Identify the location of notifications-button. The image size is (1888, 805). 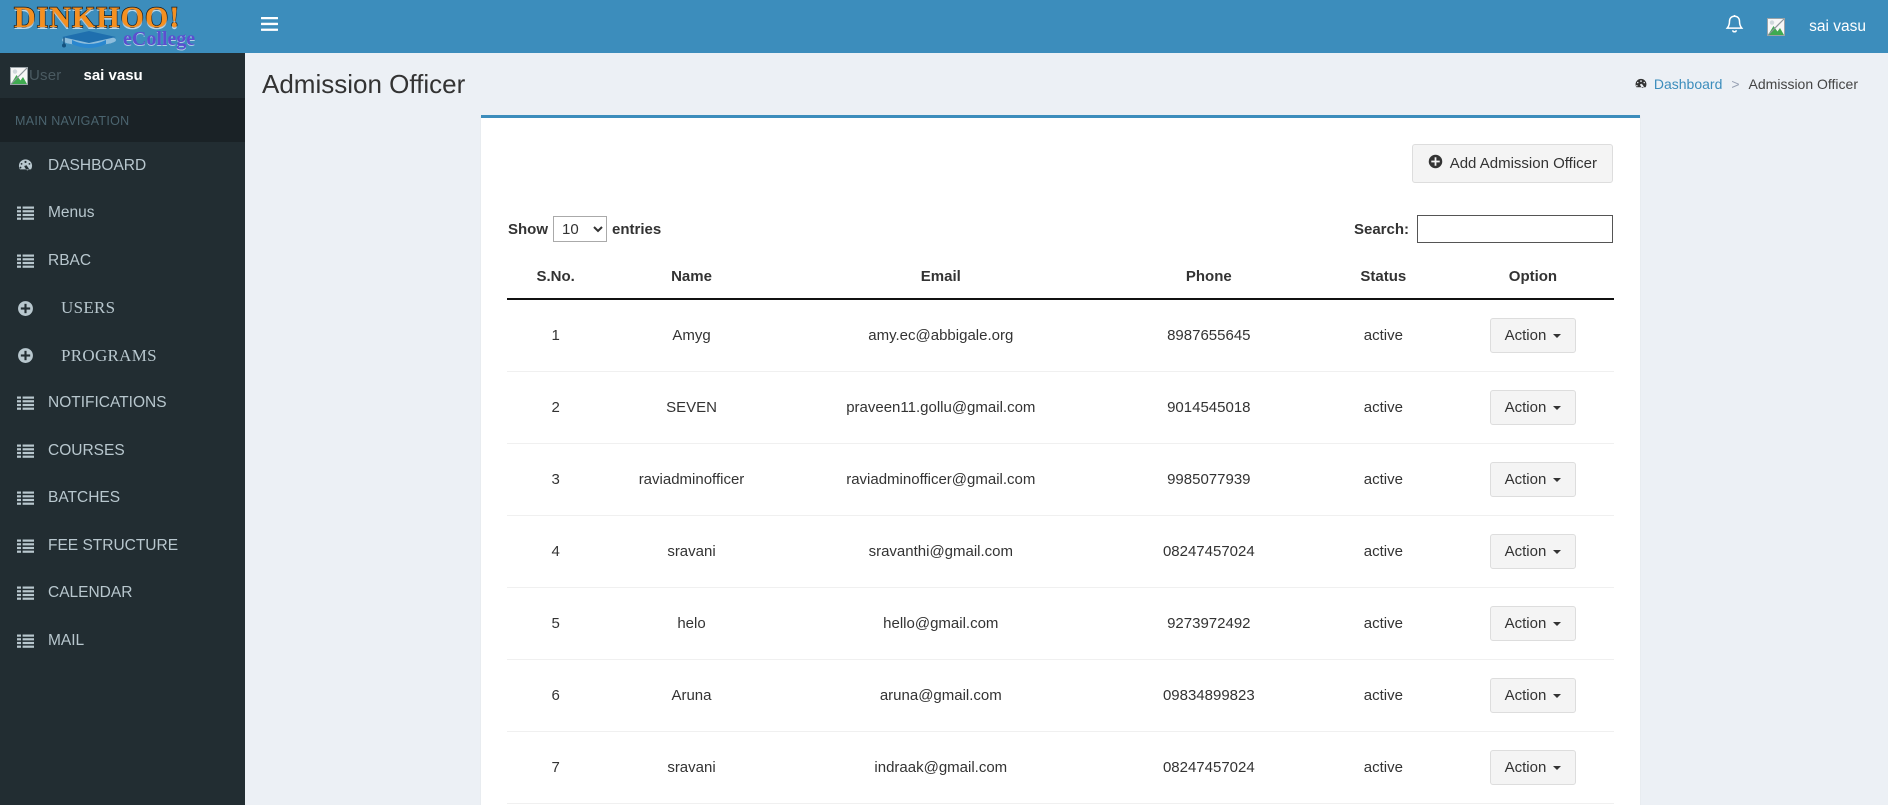
(1734, 26).